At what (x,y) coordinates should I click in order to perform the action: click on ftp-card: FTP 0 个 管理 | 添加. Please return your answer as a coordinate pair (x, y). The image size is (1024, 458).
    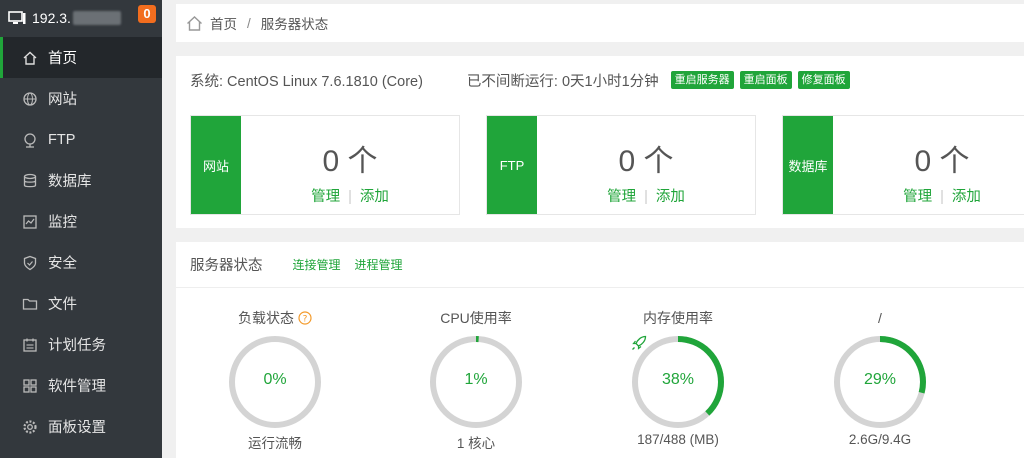
    Looking at the image, I should click on (621, 165).